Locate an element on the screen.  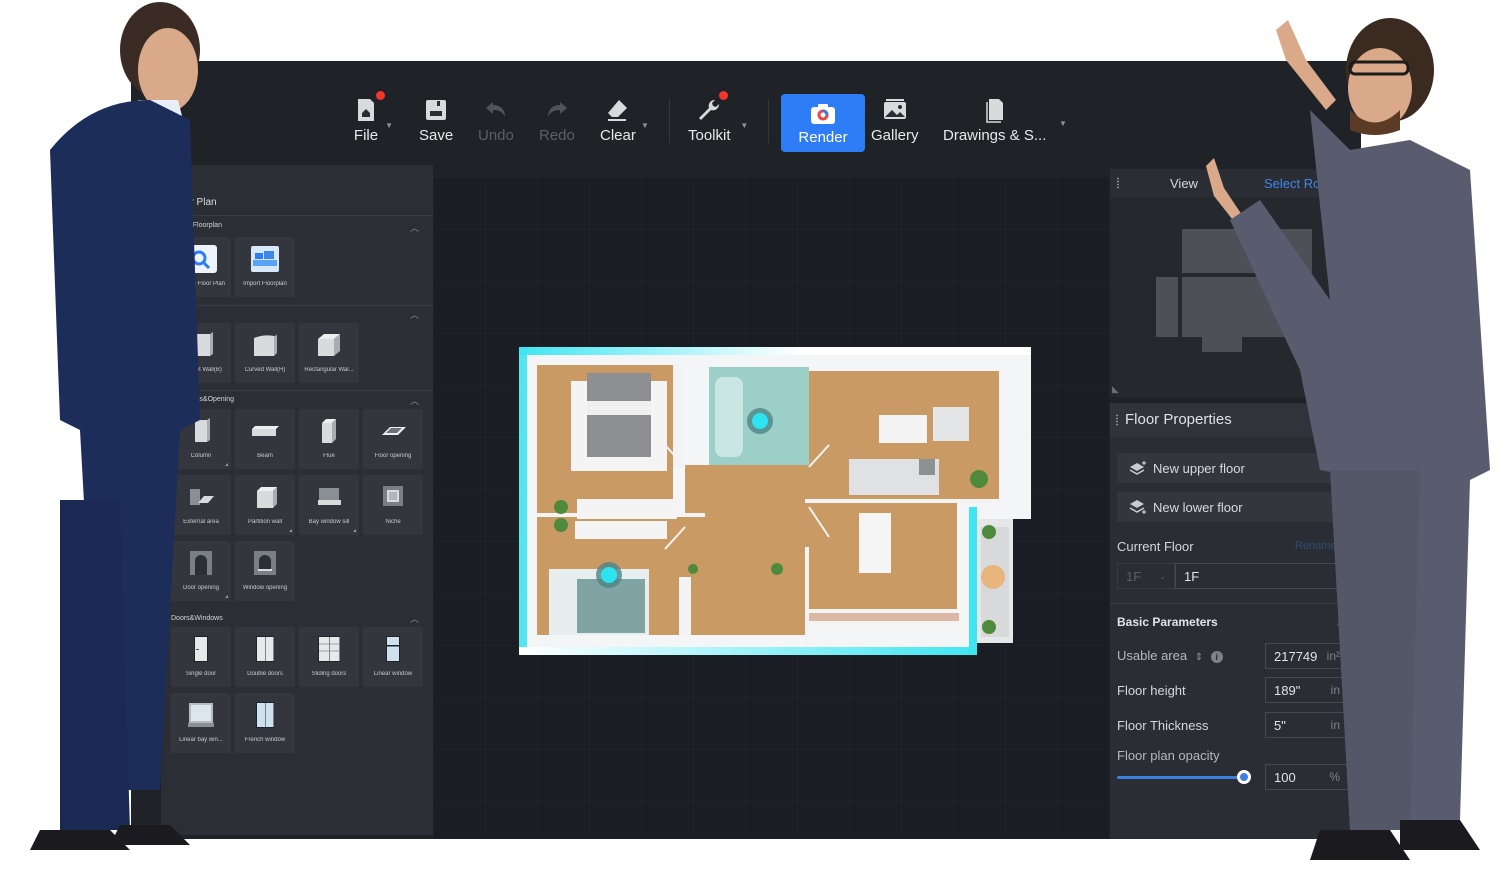
tile-label: French window is located at coordinates (265, 740).